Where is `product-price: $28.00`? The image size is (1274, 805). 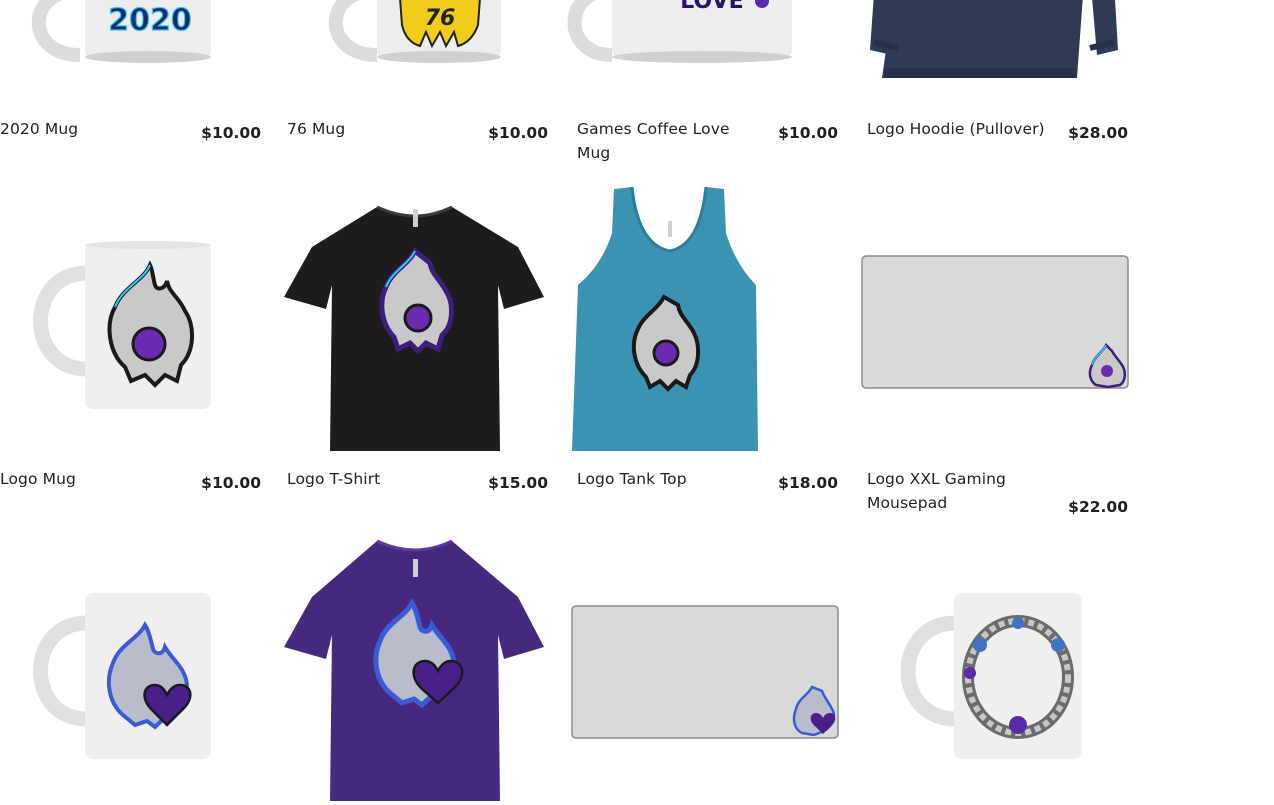
product-price: $28.00 is located at coordinates (1098, 133).